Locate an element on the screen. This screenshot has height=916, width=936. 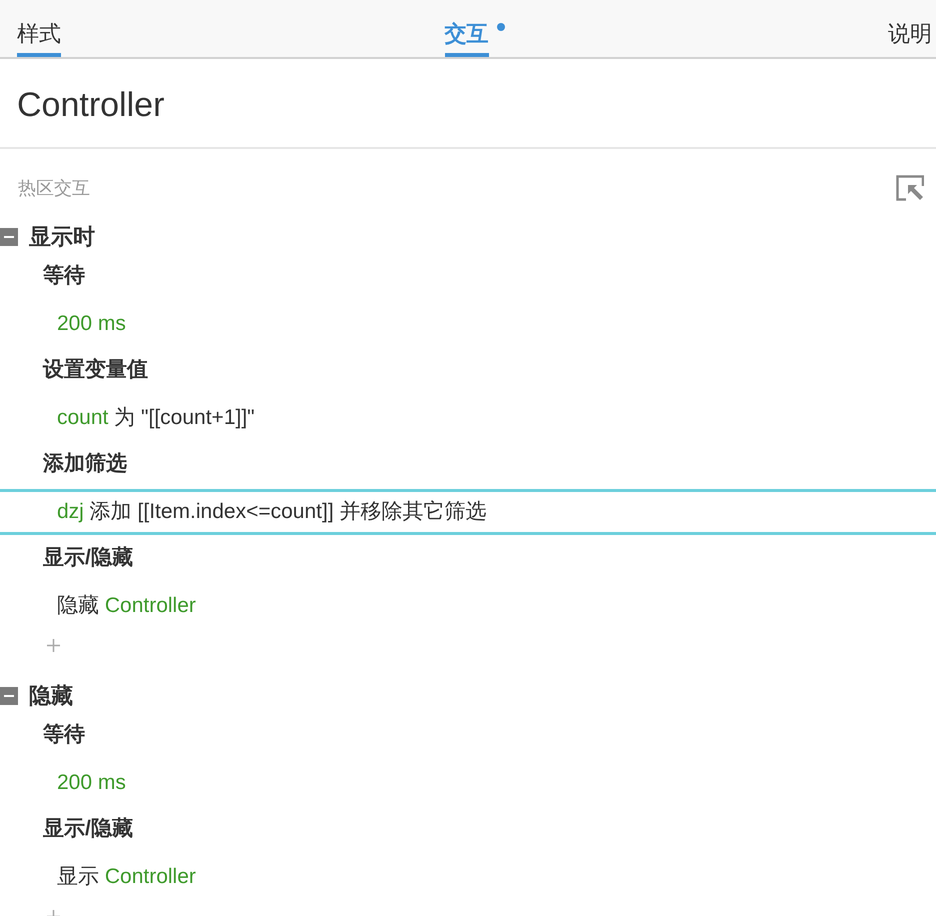
action-detail: count 为 "[[count+1]]" is located at coordinates (468, 418).